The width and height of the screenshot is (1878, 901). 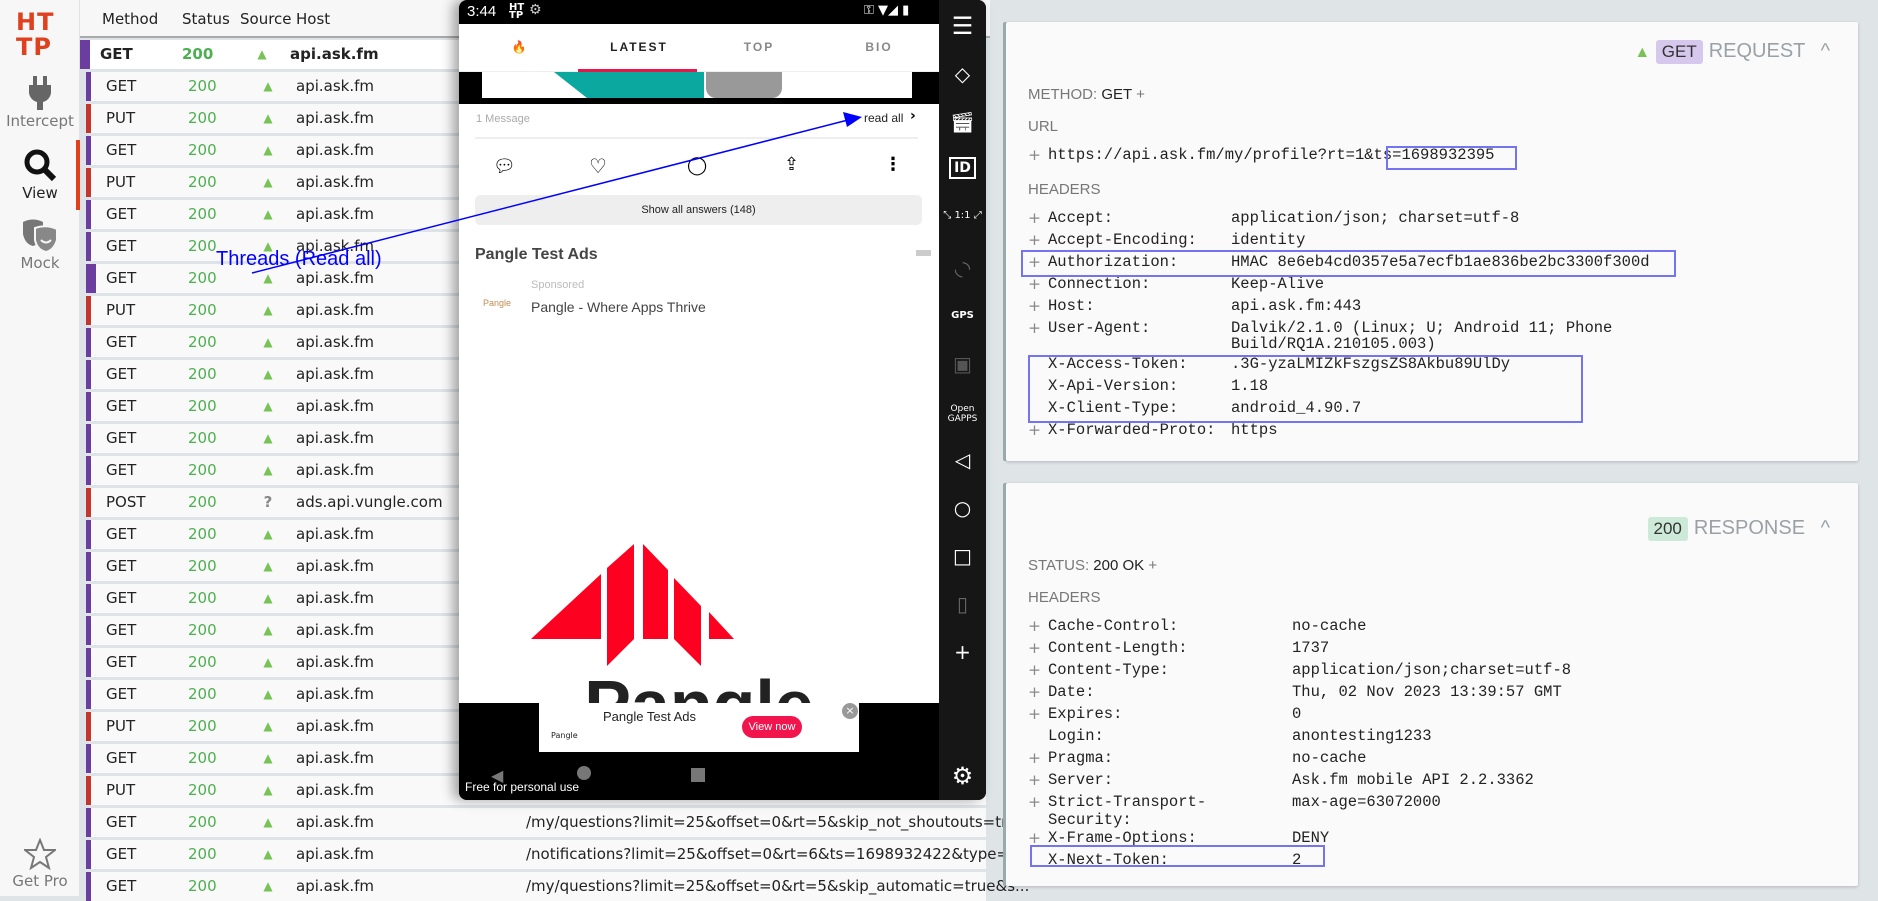 I want to click on share-icon: ⇪, so click(x=791, y=164).